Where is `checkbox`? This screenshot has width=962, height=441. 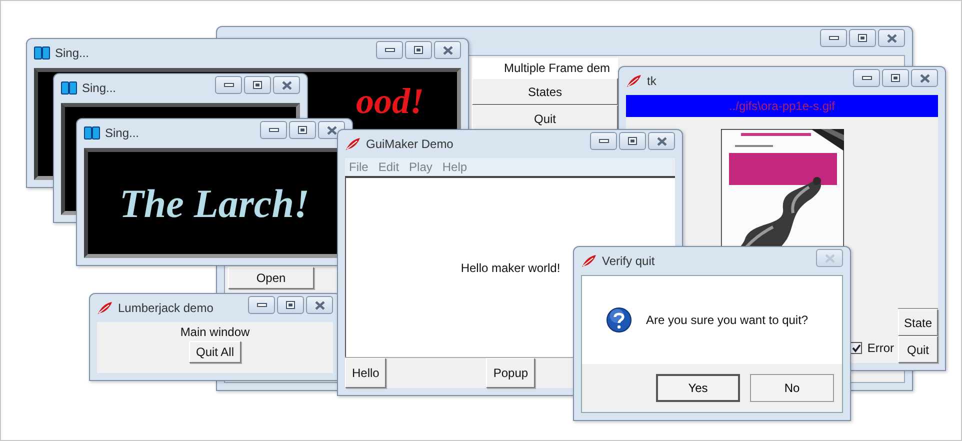
checkbox is located at coordinates (856, 348).